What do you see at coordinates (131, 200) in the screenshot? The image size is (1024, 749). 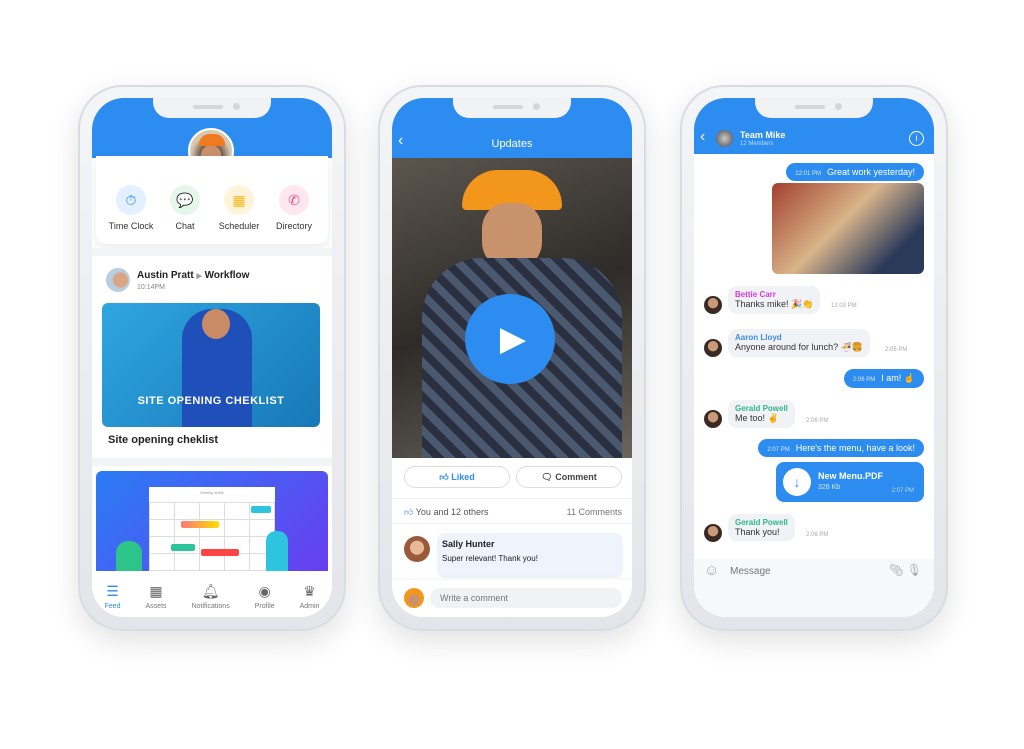 I see `stopwatch-icon: ⏱` at bounding box center [131, 200].